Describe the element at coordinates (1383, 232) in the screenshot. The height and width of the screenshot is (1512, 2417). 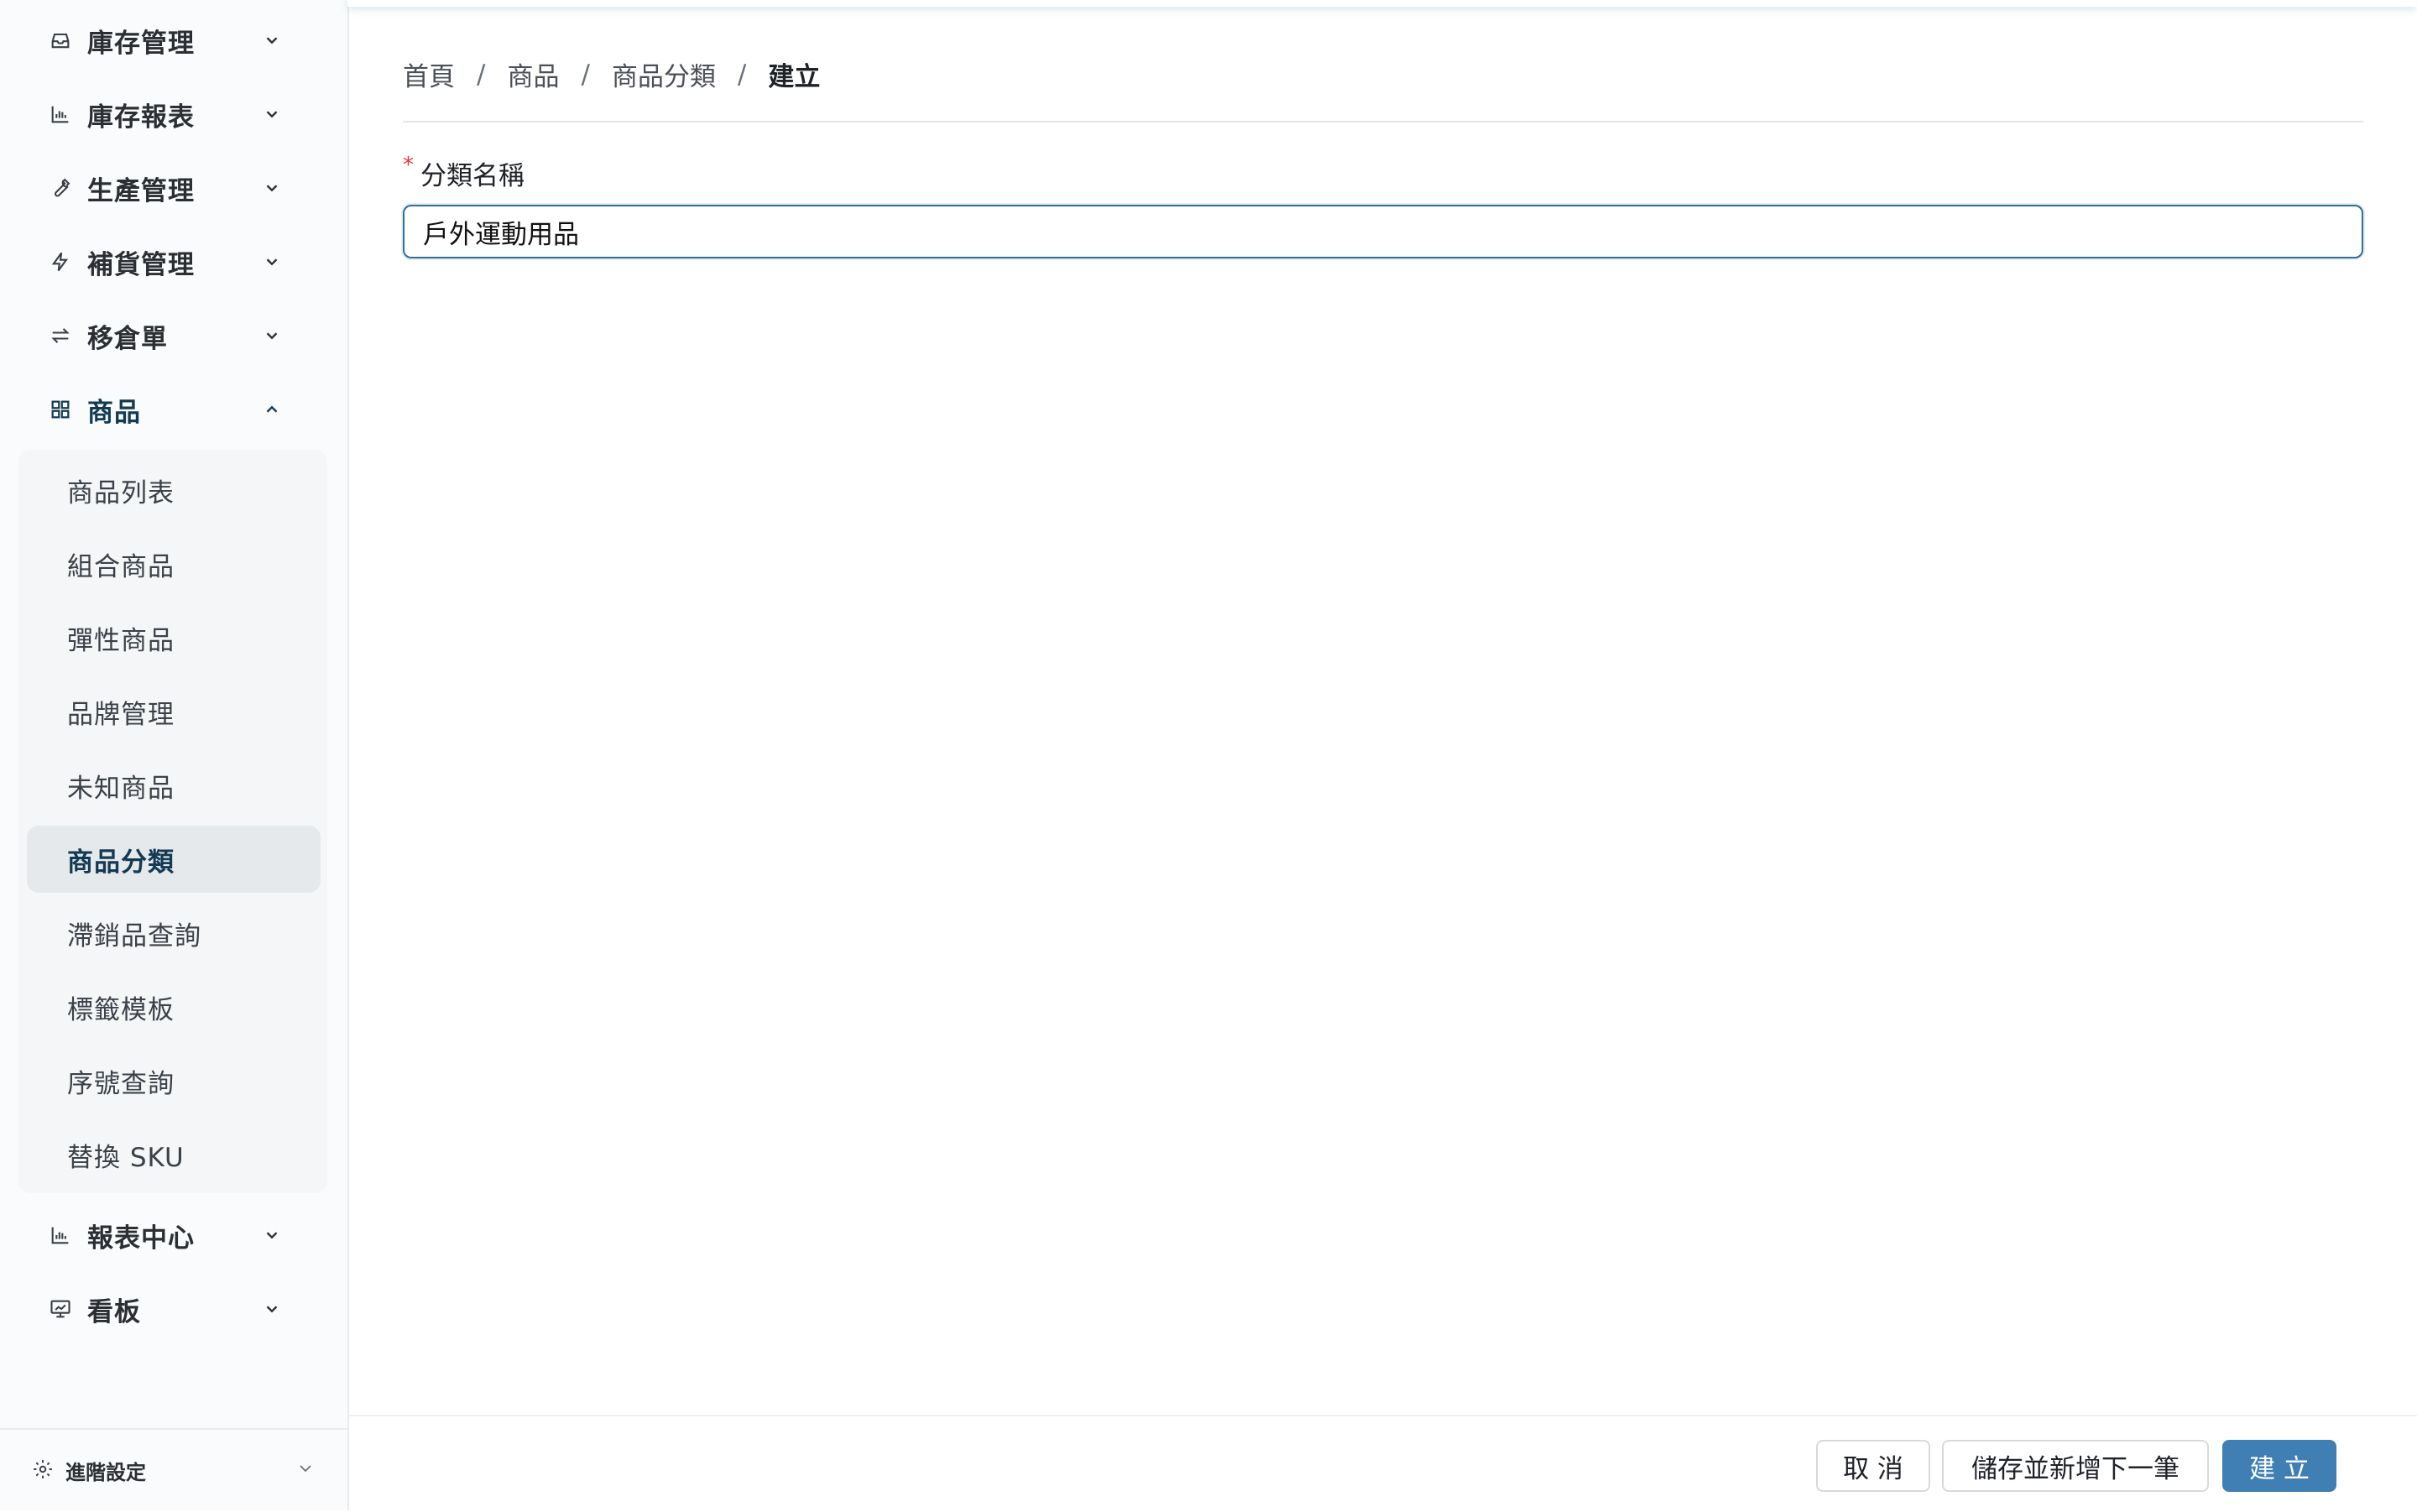
I see `category-name-input` at that location.